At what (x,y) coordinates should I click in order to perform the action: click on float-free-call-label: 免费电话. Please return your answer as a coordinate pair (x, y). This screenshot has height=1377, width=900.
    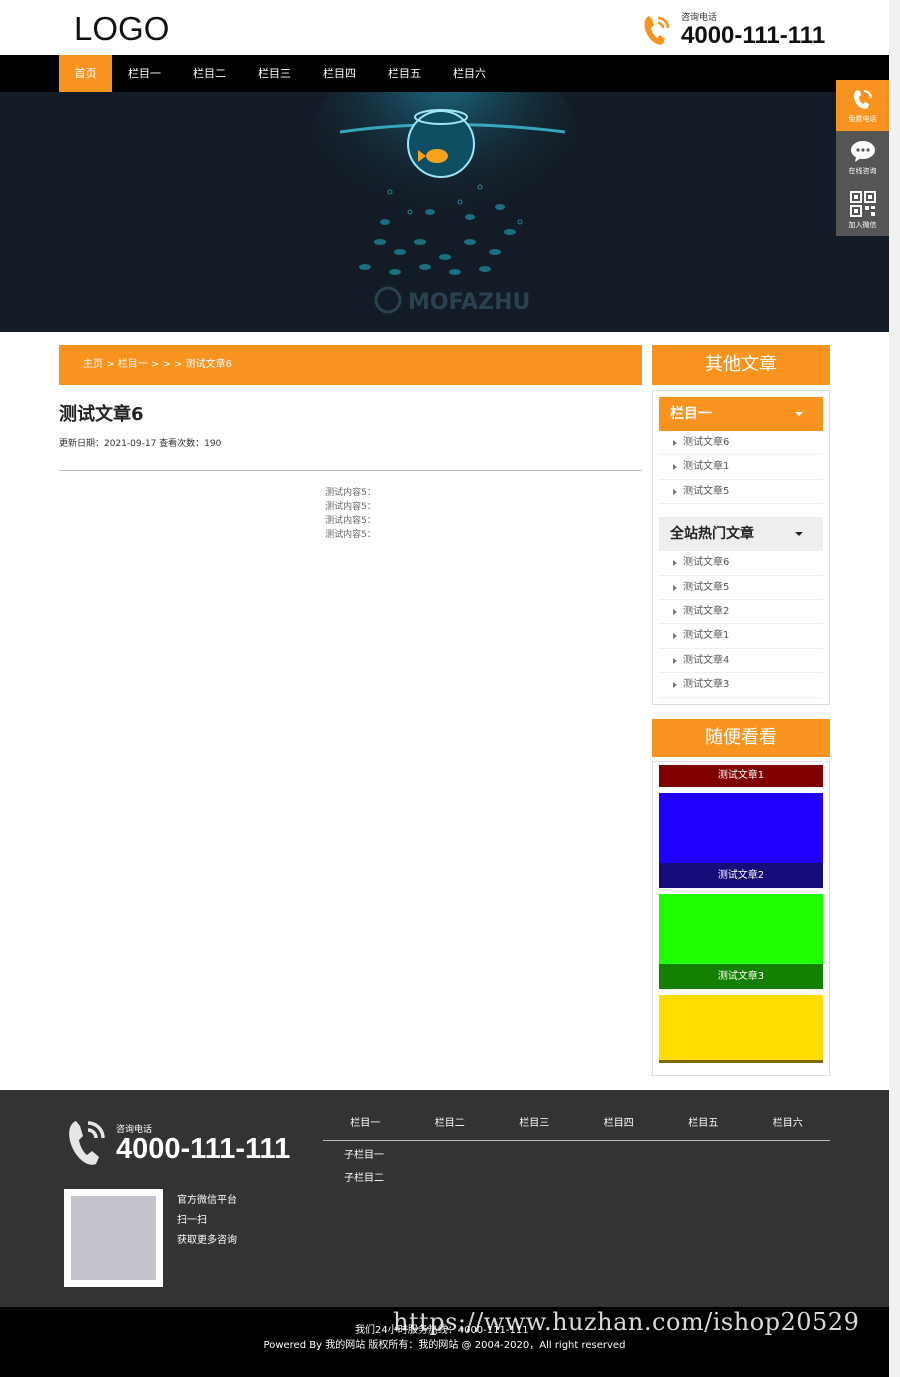
    Looking at the image, I should click on (862, 119).